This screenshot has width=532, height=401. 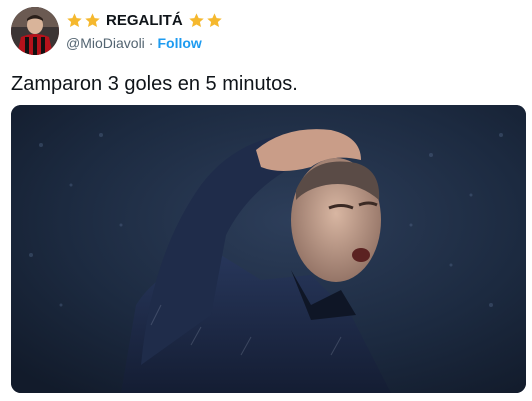 I want to click on avatar-photo, so click(x=35, y=31).